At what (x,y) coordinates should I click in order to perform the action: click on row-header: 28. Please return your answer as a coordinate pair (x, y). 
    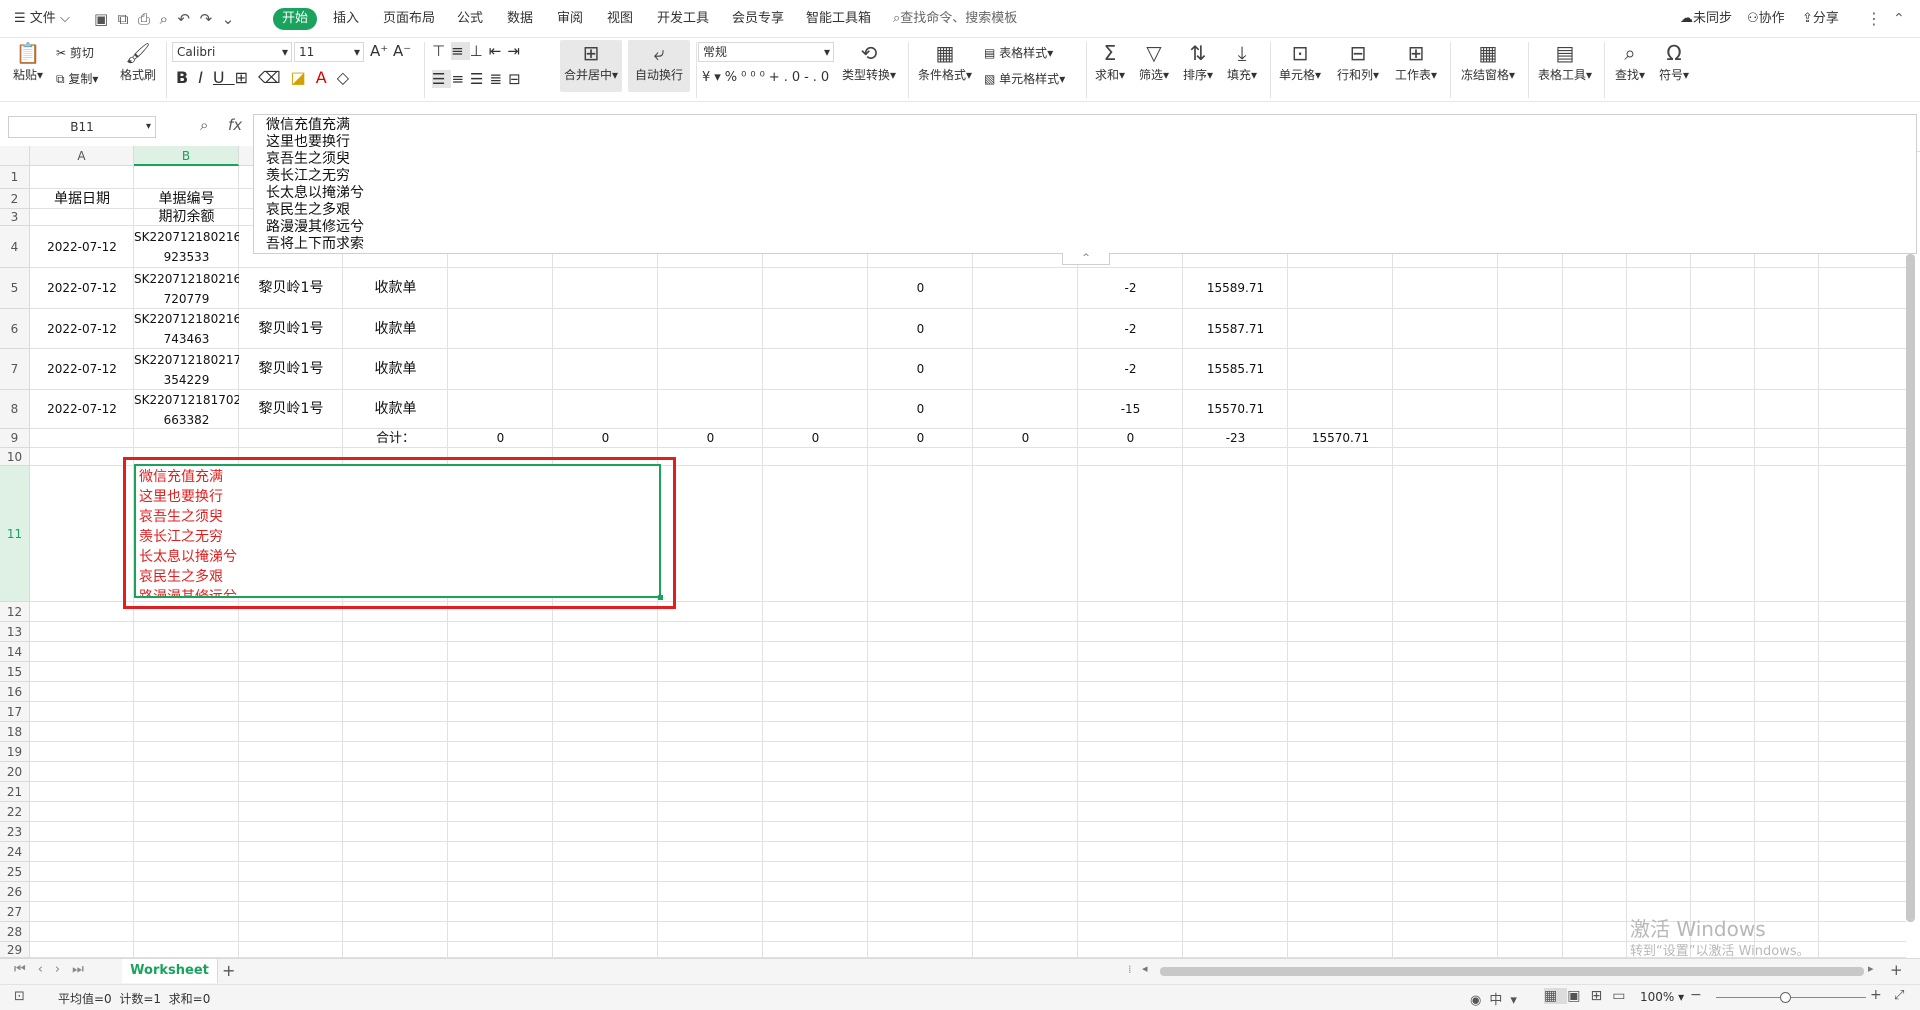
    Looking at the image, I should click on (15, 932).